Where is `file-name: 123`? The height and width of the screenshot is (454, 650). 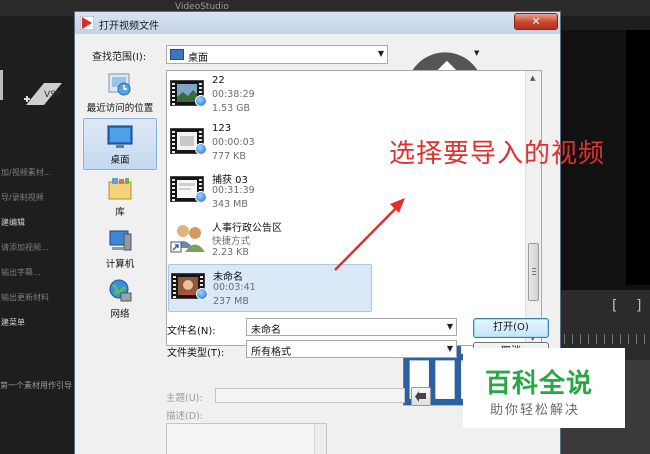
file-name: 123 is located at coordinates (222, 128).